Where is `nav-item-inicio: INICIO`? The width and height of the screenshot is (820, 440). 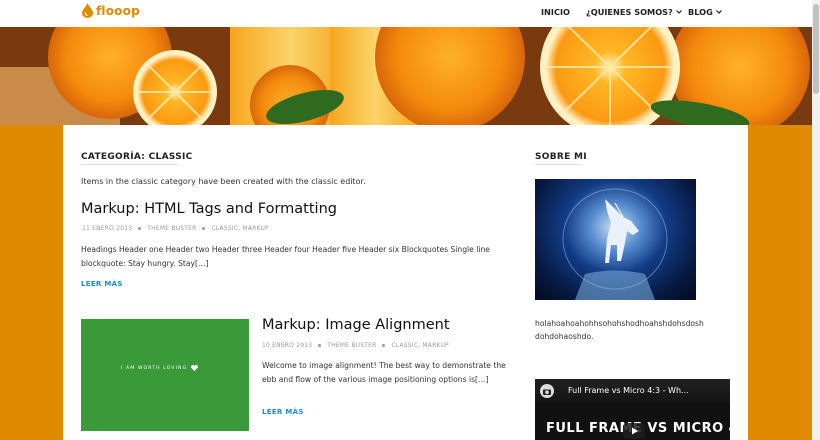
nav-item-inicio: INICIO is located at coordinates (555, 12).